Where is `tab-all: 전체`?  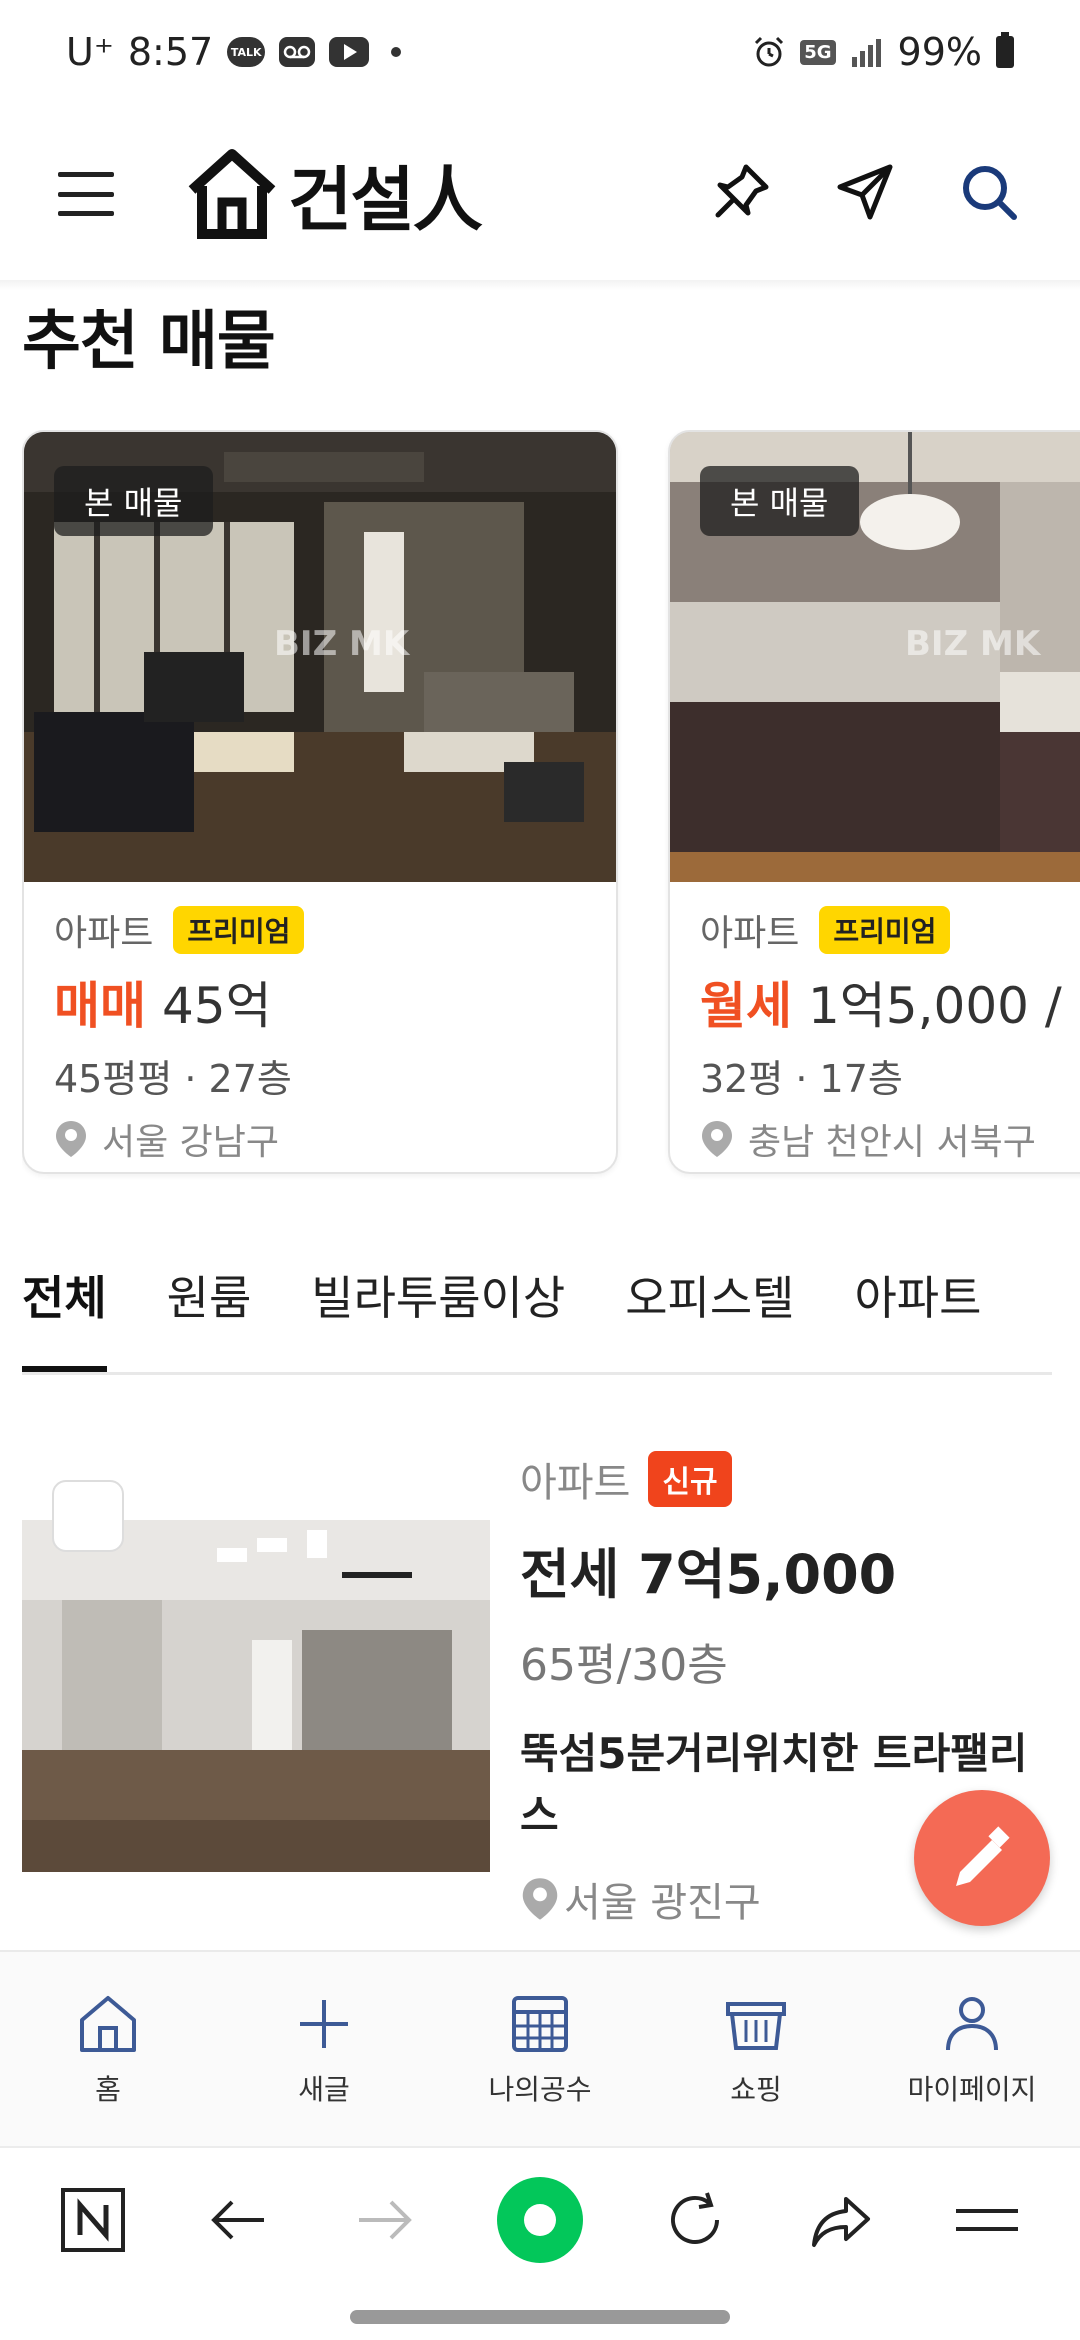 tab-all: 전체 is located at coordinates (64, 1317).